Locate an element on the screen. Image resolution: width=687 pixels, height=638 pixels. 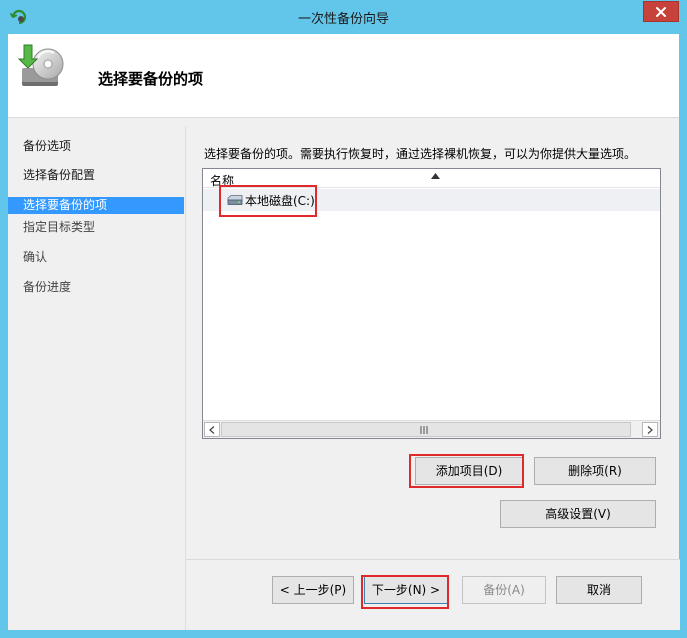
list-item-label: 本地磁盘(C:) is located at coordinates (280, 201).